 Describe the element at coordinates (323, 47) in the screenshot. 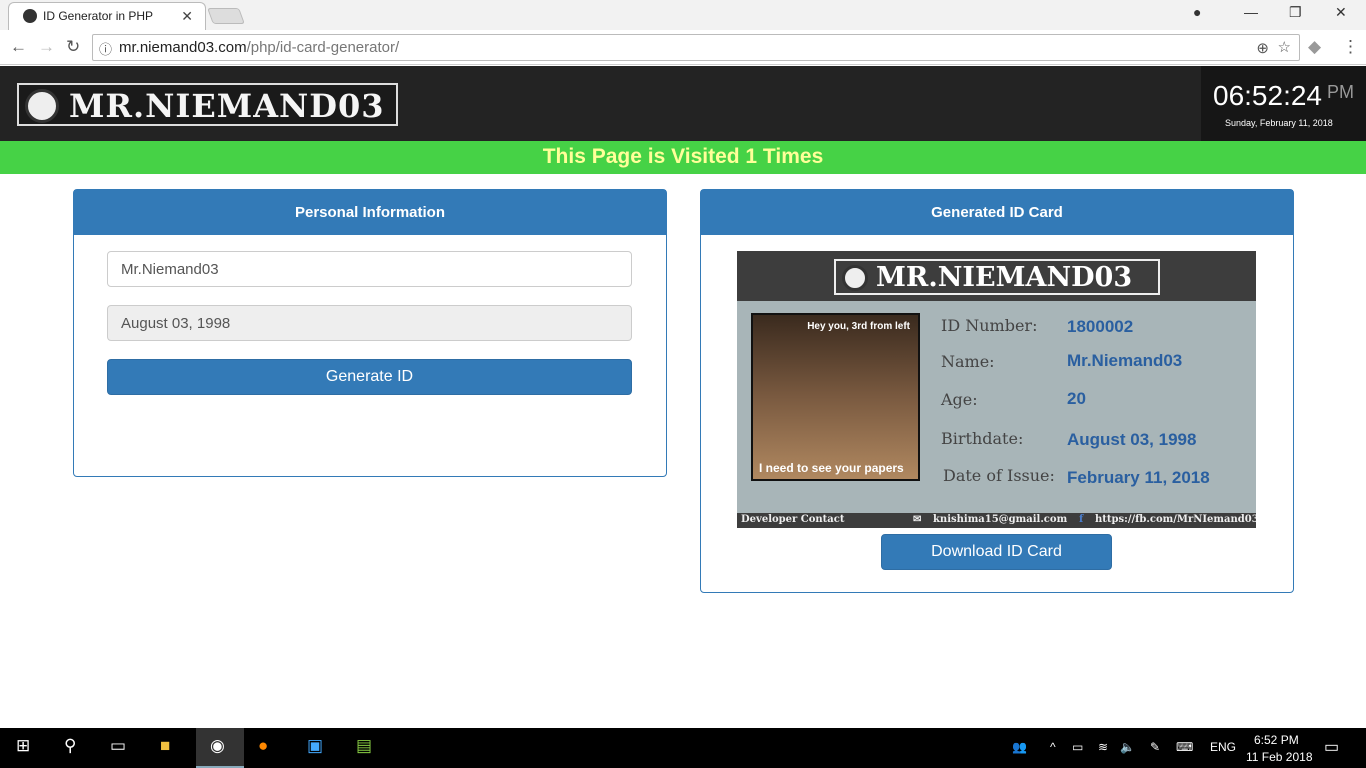

I see `url-path: /php/id-card-generator/` at that location.